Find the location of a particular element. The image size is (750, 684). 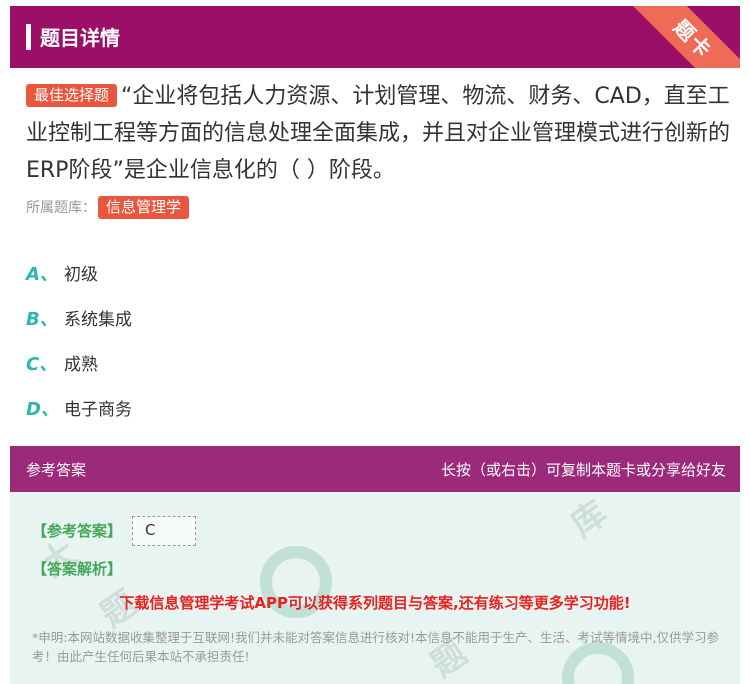

page-title: 题目详情 is located at coordinates (80, 38).